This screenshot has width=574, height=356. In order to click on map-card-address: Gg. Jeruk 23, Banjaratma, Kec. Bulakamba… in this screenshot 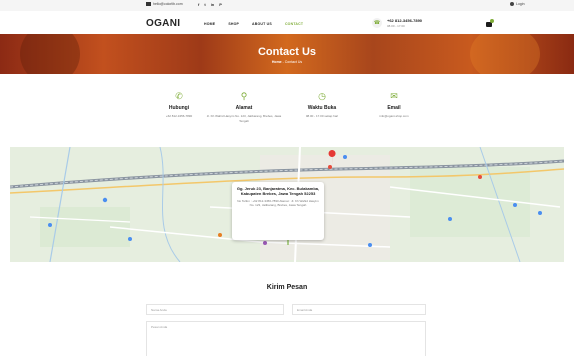, I will do `click(278, 191)`.